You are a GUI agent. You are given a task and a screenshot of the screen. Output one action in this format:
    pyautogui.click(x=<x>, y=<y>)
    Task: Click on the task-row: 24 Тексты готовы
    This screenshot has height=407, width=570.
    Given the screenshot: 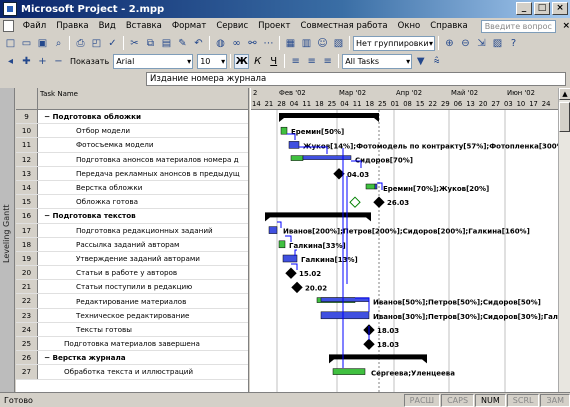 What is the action you would take?
    pyautogui.click(x=132, y=329)
    